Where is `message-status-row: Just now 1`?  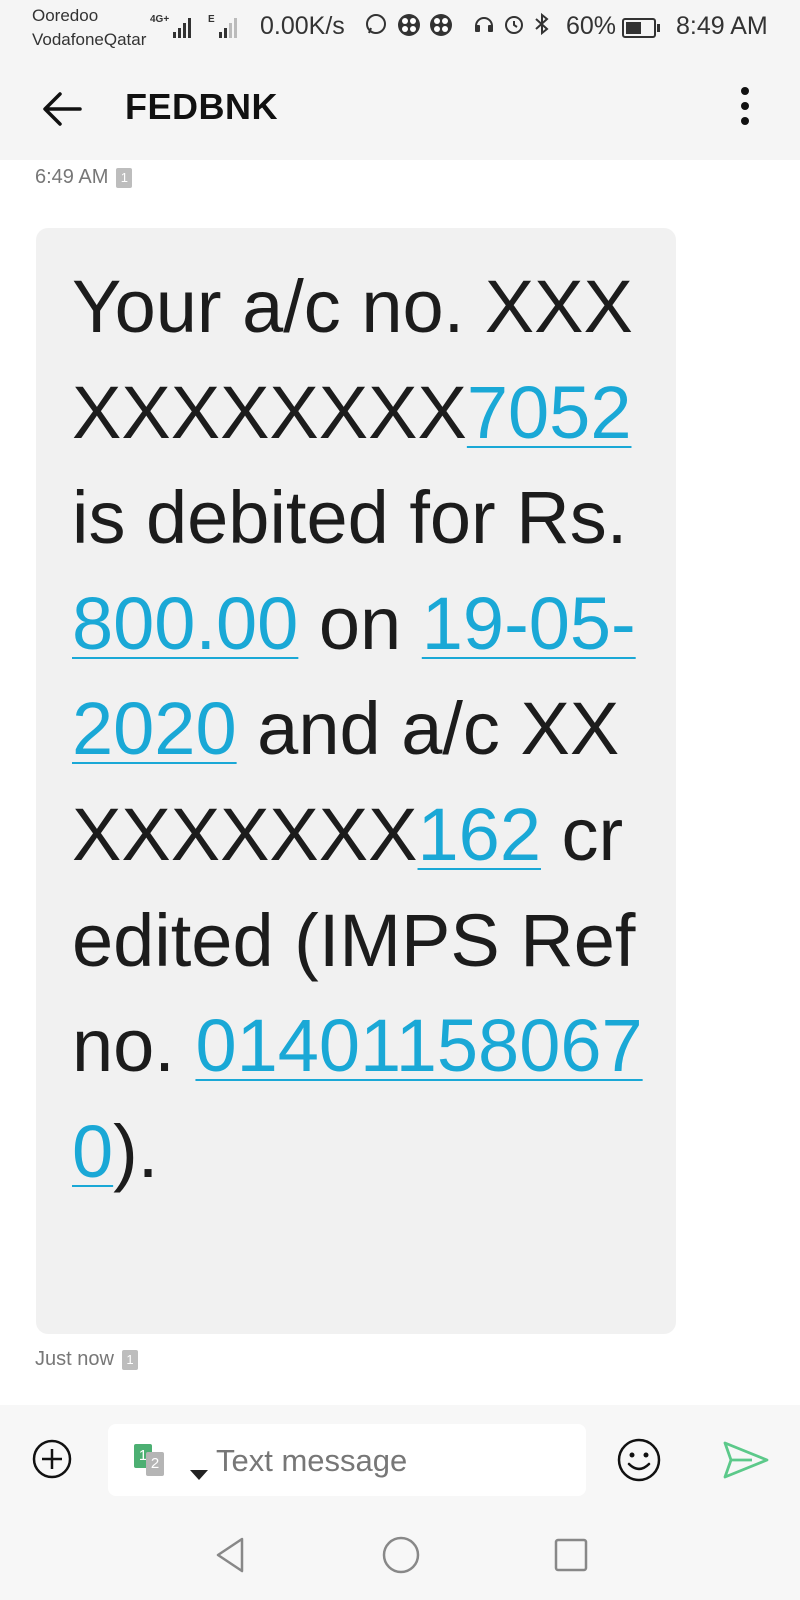
message-status-row: Just now 1 is located at coordinates (86, 1359).